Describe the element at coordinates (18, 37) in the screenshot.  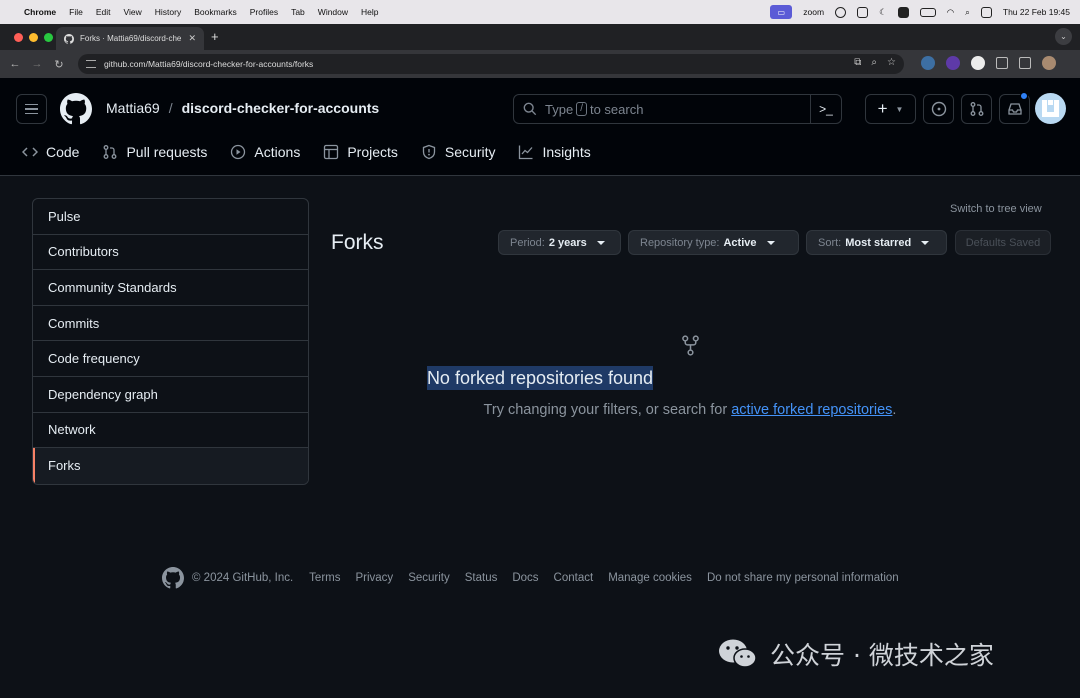
I see `close-window-button` at that location.